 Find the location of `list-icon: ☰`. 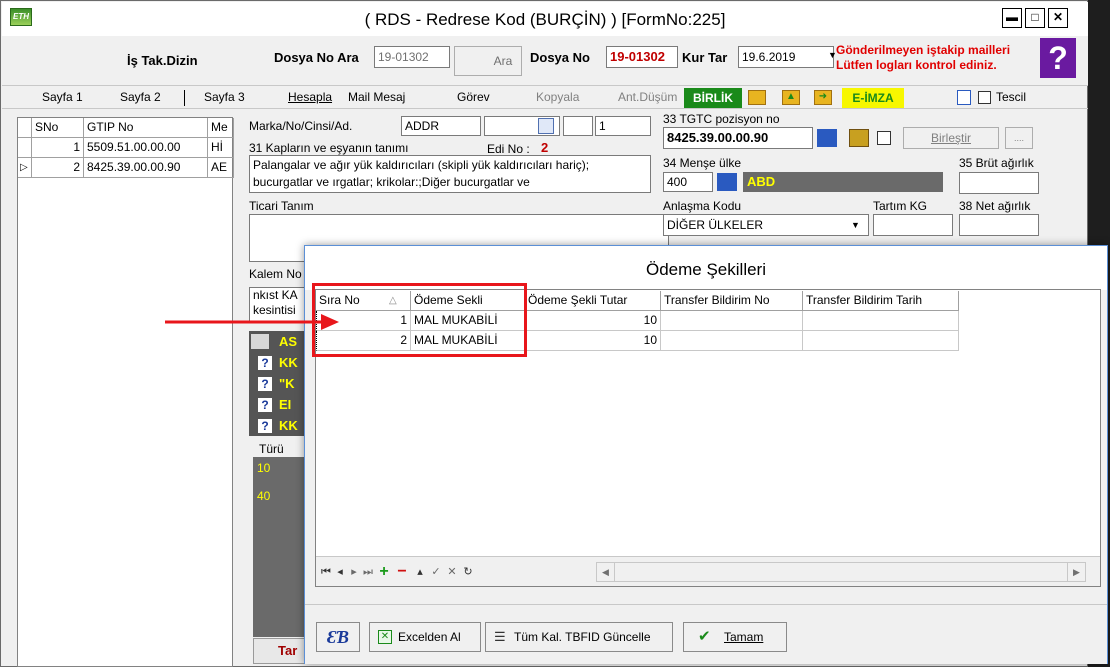

list-icon: ☰ is located at coordinates (500, 636).